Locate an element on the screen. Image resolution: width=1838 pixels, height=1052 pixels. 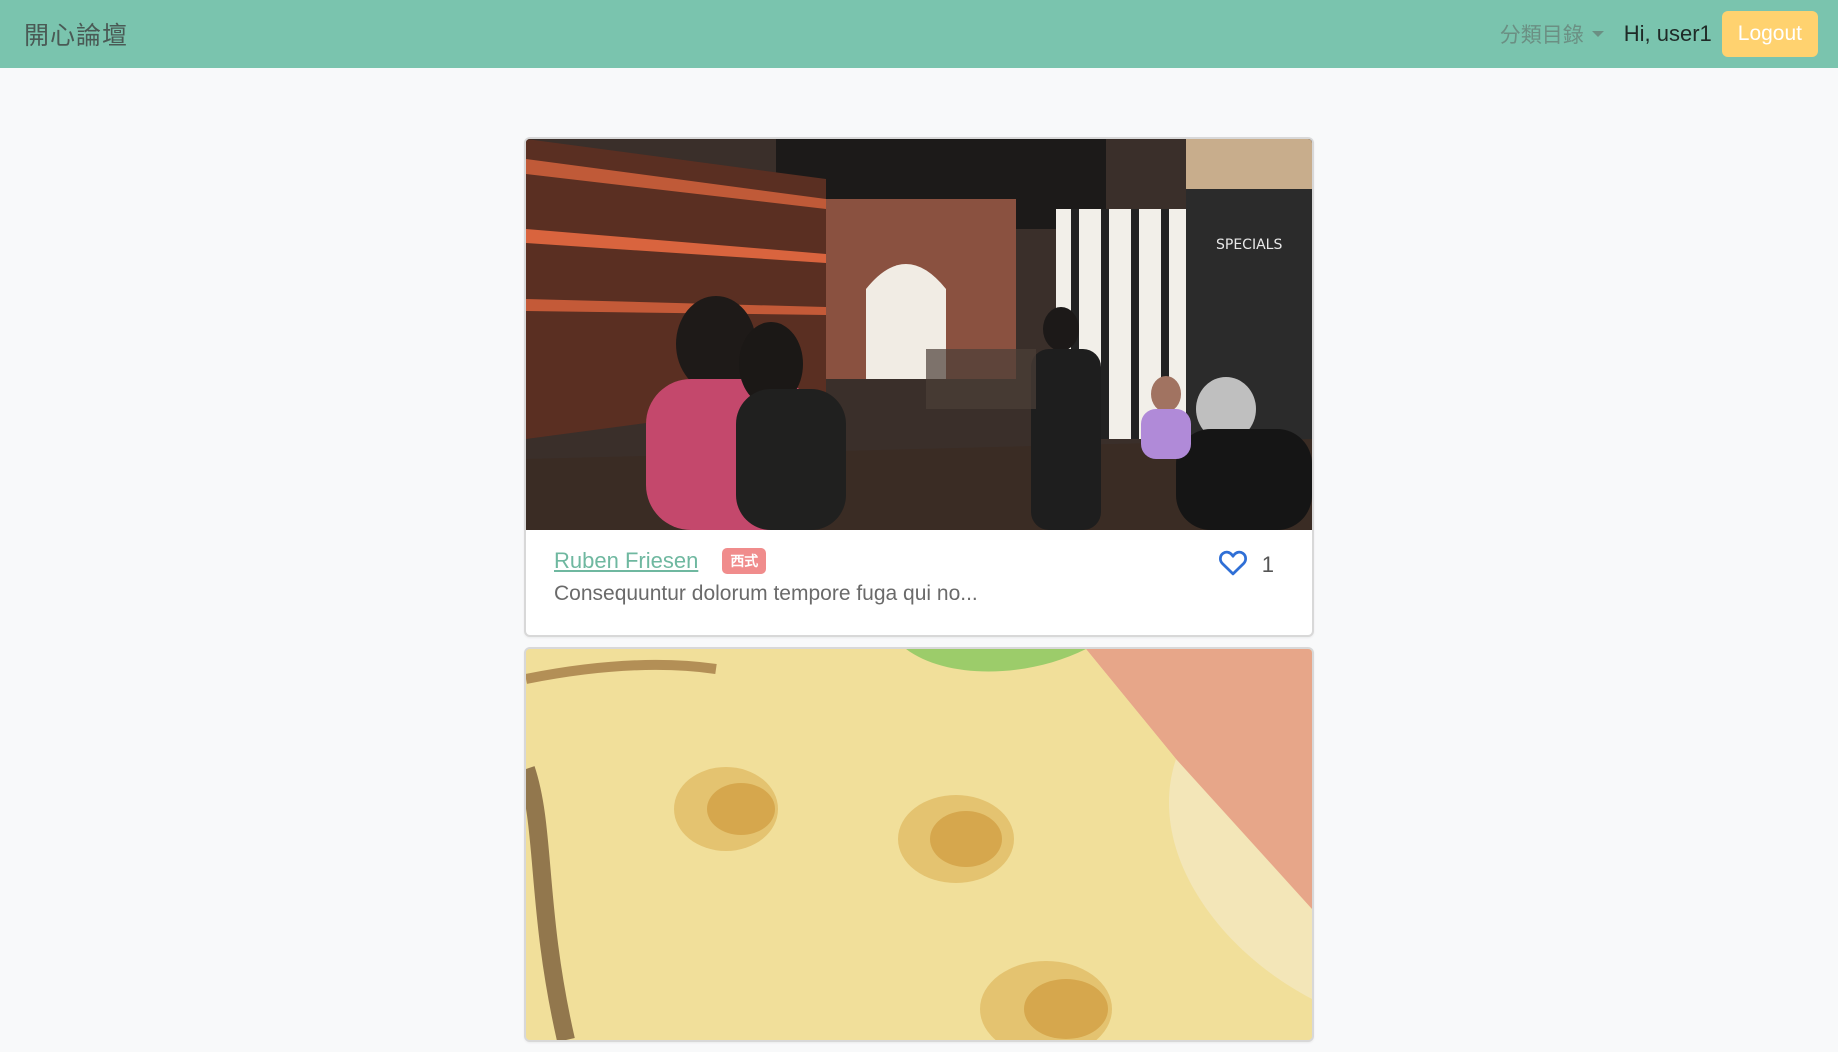
category-badge: 西式 is located at coordinates (744, 561).